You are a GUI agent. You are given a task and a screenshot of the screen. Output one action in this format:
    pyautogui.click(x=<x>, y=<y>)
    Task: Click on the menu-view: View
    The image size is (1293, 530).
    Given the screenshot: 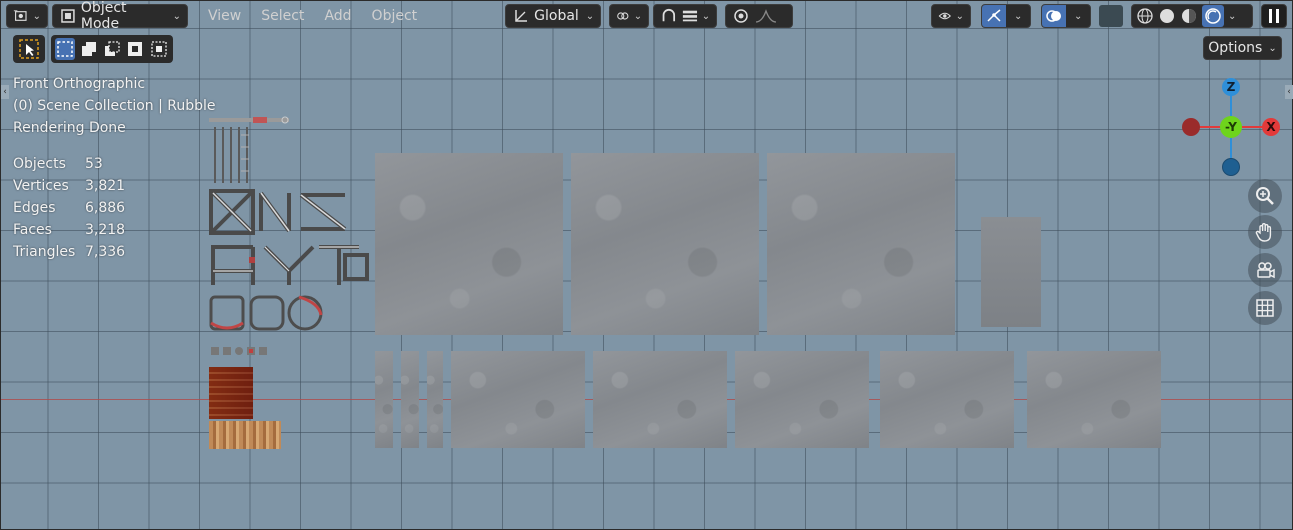 What is the action you would take?
    pyautogui.click(x=224, y=16)
    